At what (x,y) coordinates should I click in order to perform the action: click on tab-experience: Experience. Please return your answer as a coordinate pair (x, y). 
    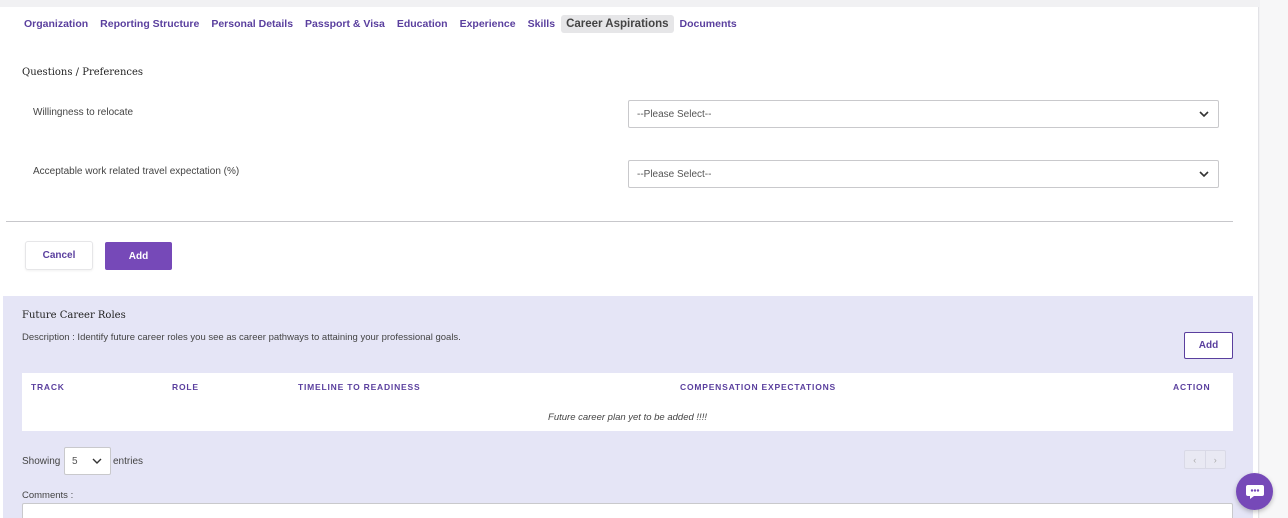
    Looking at the image, I should click on (488, 24).